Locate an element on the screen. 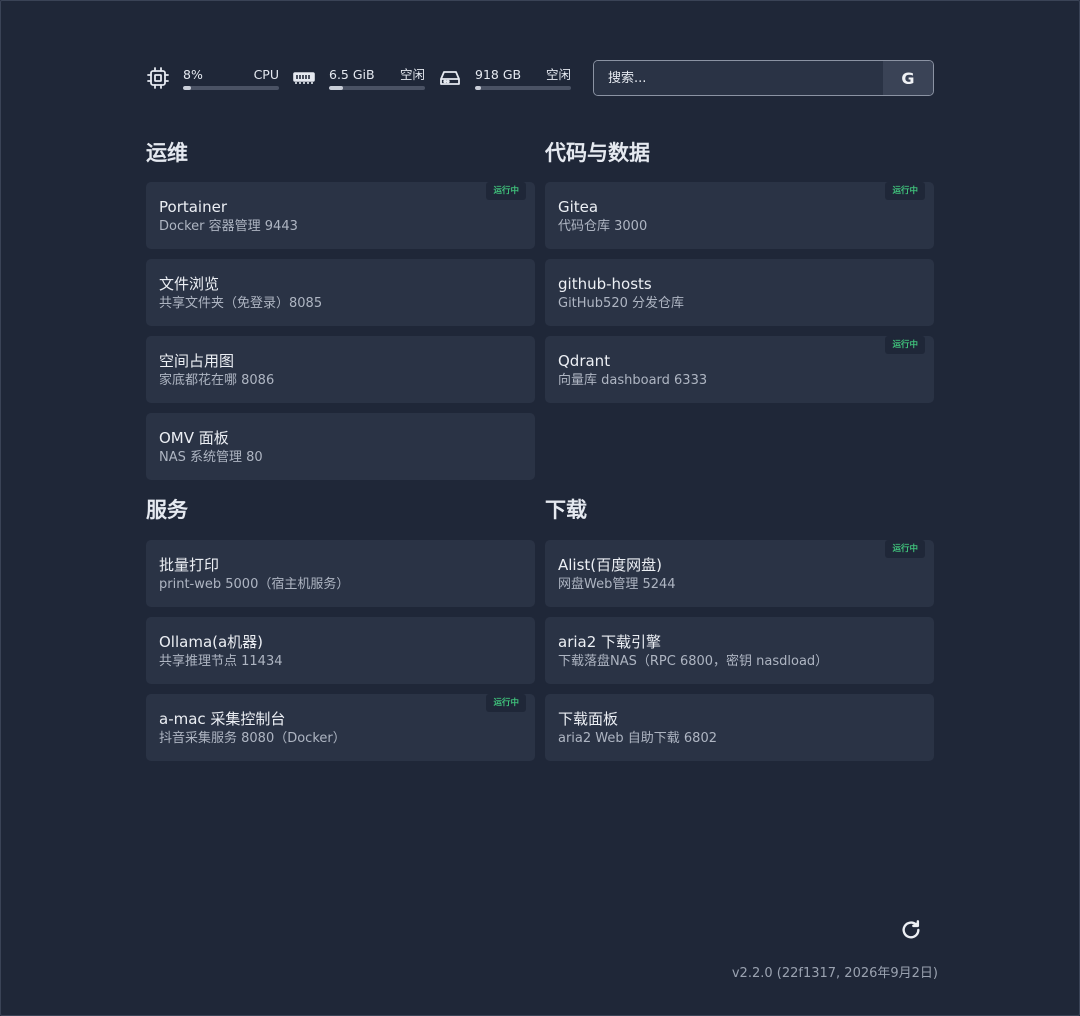 This screenshot has height=1016, width=1080. card-title: Gitea is located at coordinates (578, 207).